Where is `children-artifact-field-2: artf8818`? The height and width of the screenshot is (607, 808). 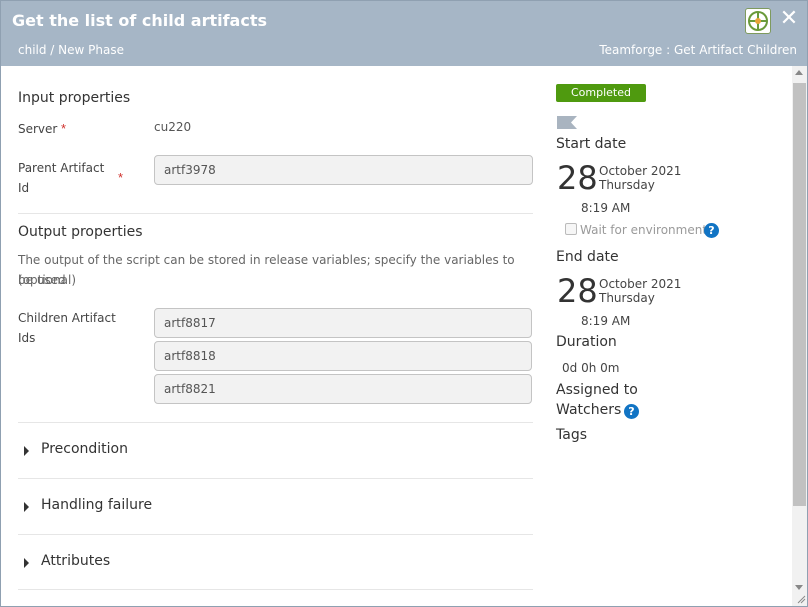 children-artifact-field-2: artf8818 is located at coordinates (343, 356).